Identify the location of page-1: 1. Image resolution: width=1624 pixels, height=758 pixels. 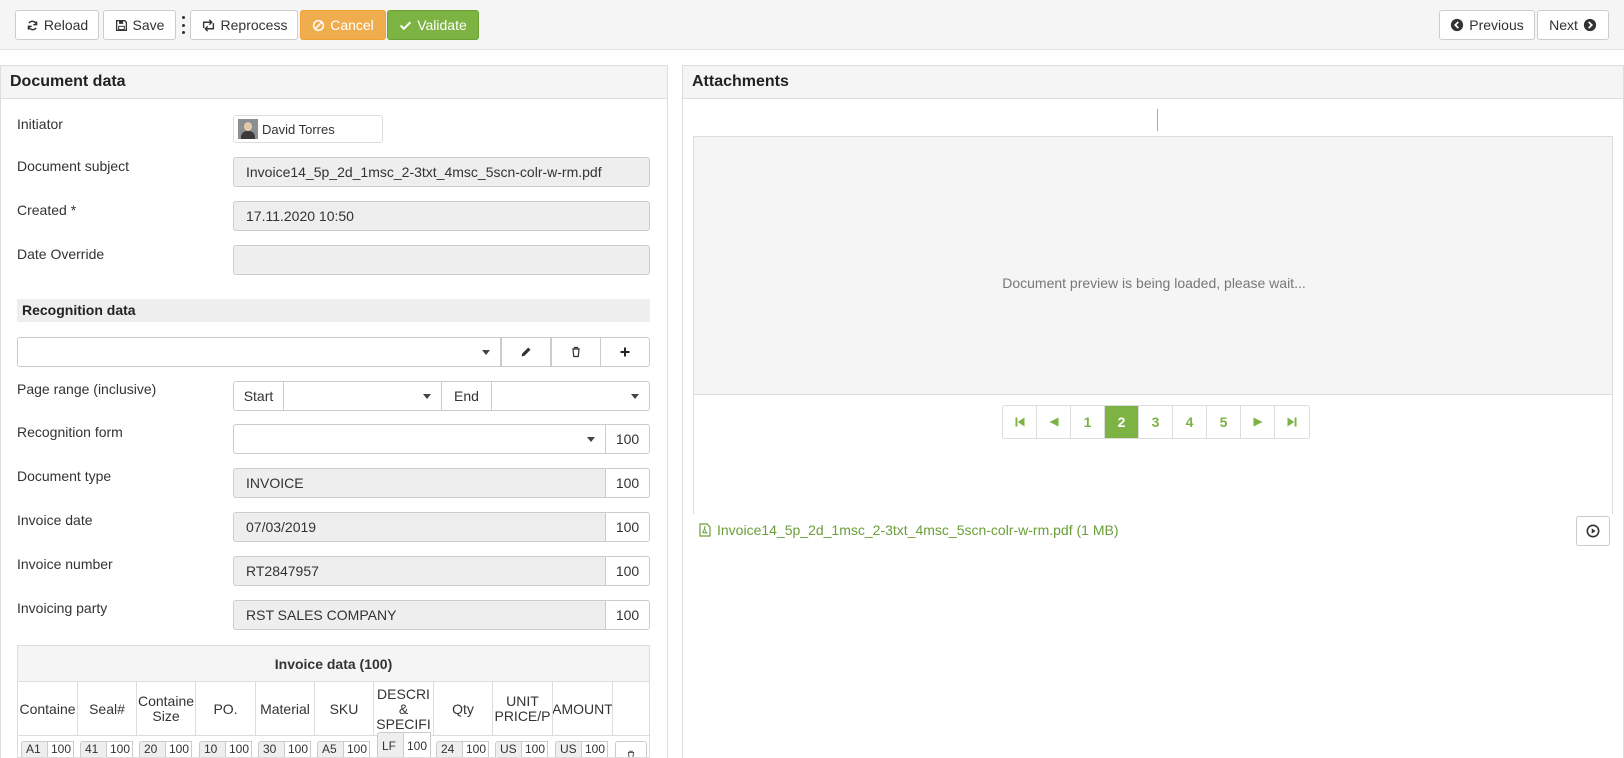
(1088, 422).